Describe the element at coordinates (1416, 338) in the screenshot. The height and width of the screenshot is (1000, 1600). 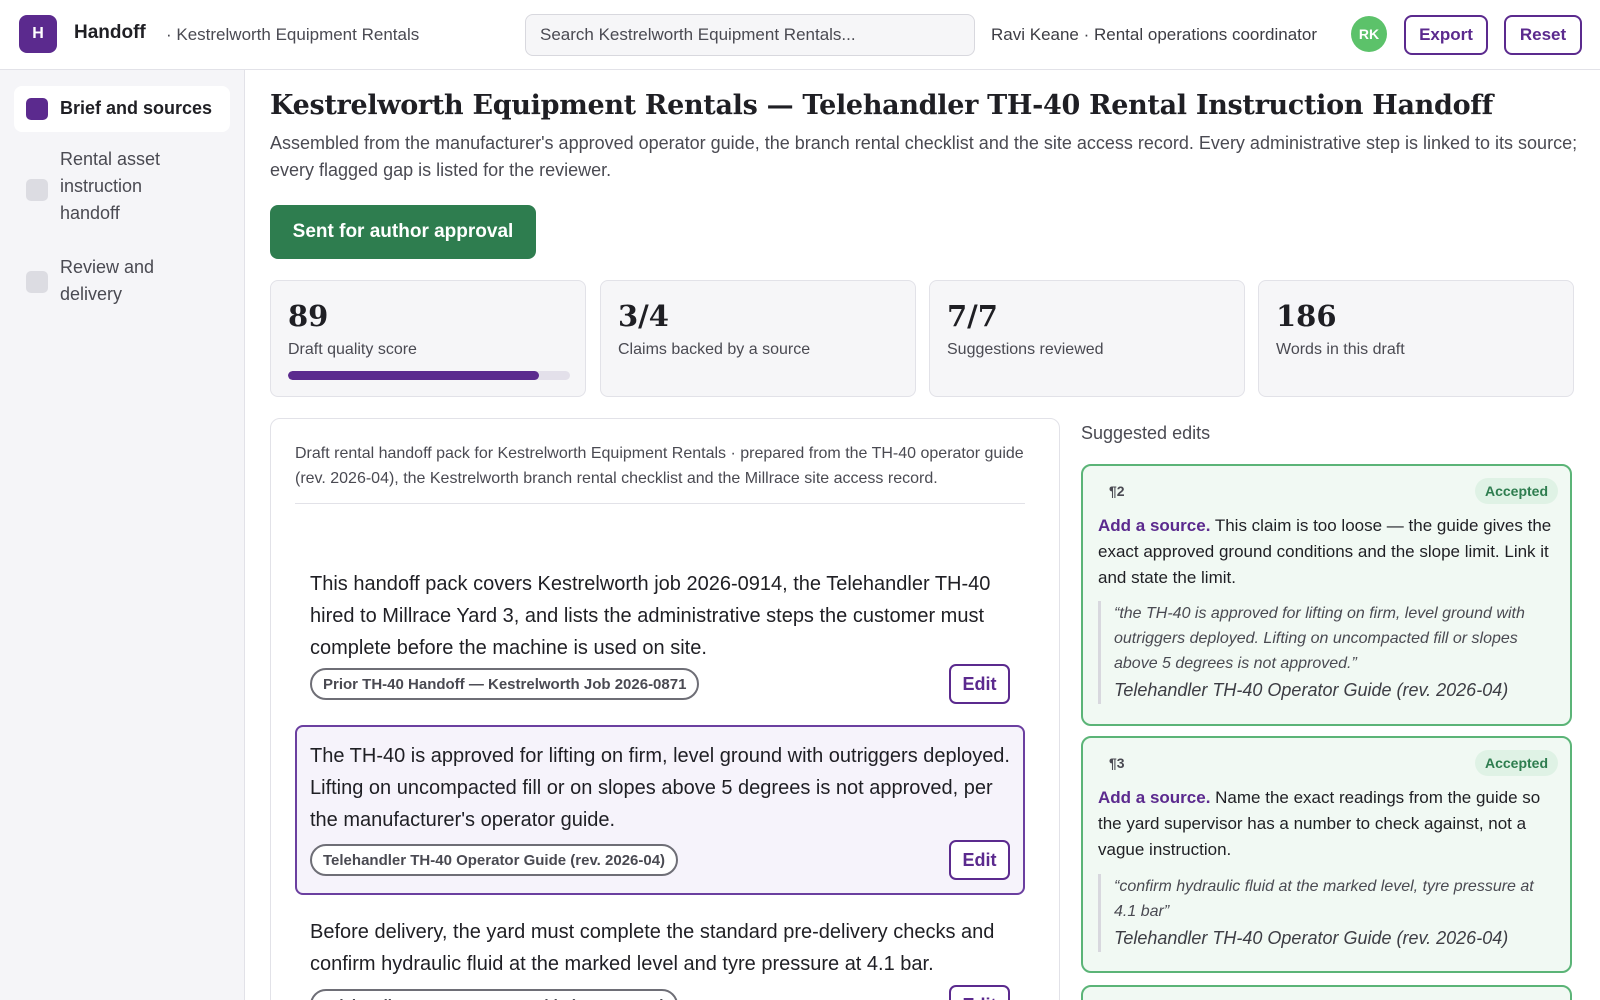
I see `stat-card-word-count: 186 Words in this draft` at that location.